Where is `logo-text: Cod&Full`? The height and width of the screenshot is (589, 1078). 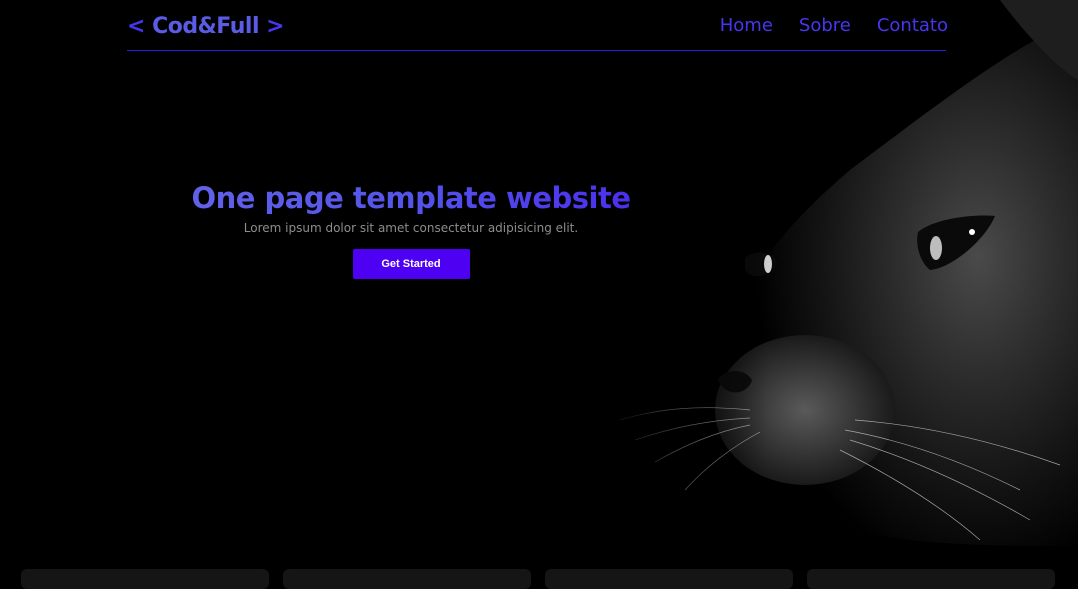
logo-text: Cod&Full is located at coordinates (205, 26).